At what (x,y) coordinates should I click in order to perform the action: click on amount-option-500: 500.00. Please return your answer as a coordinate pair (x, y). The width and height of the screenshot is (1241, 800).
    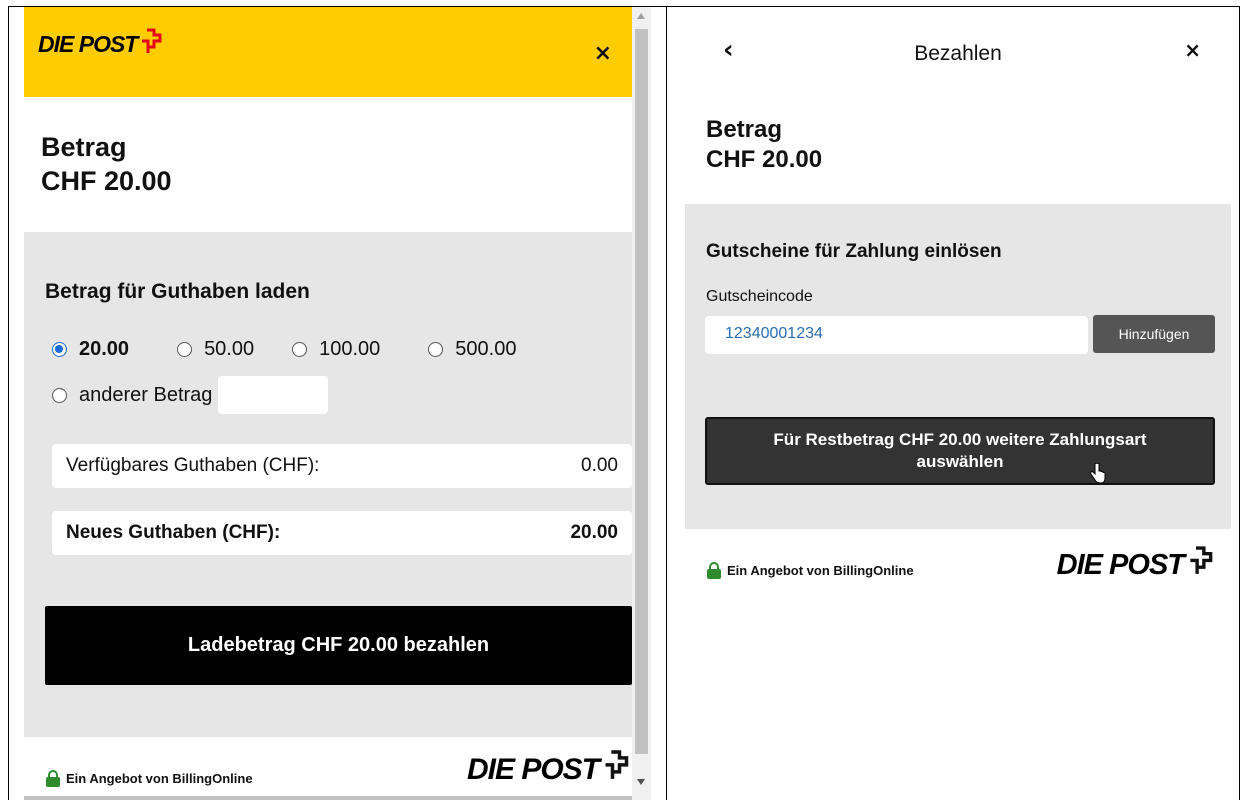
    Looking at the image, I should click on (472, 349).